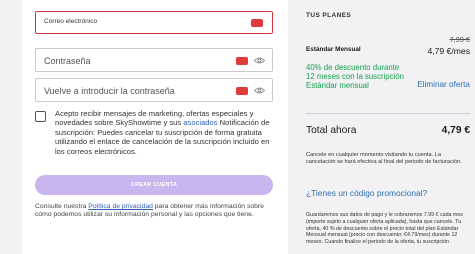 The height and width of the screenshot is (254, 475). Describe the element at coordinates (120, 206) in the screenshot. I see `privacy-policy-link: Política de privacidad` at that location.